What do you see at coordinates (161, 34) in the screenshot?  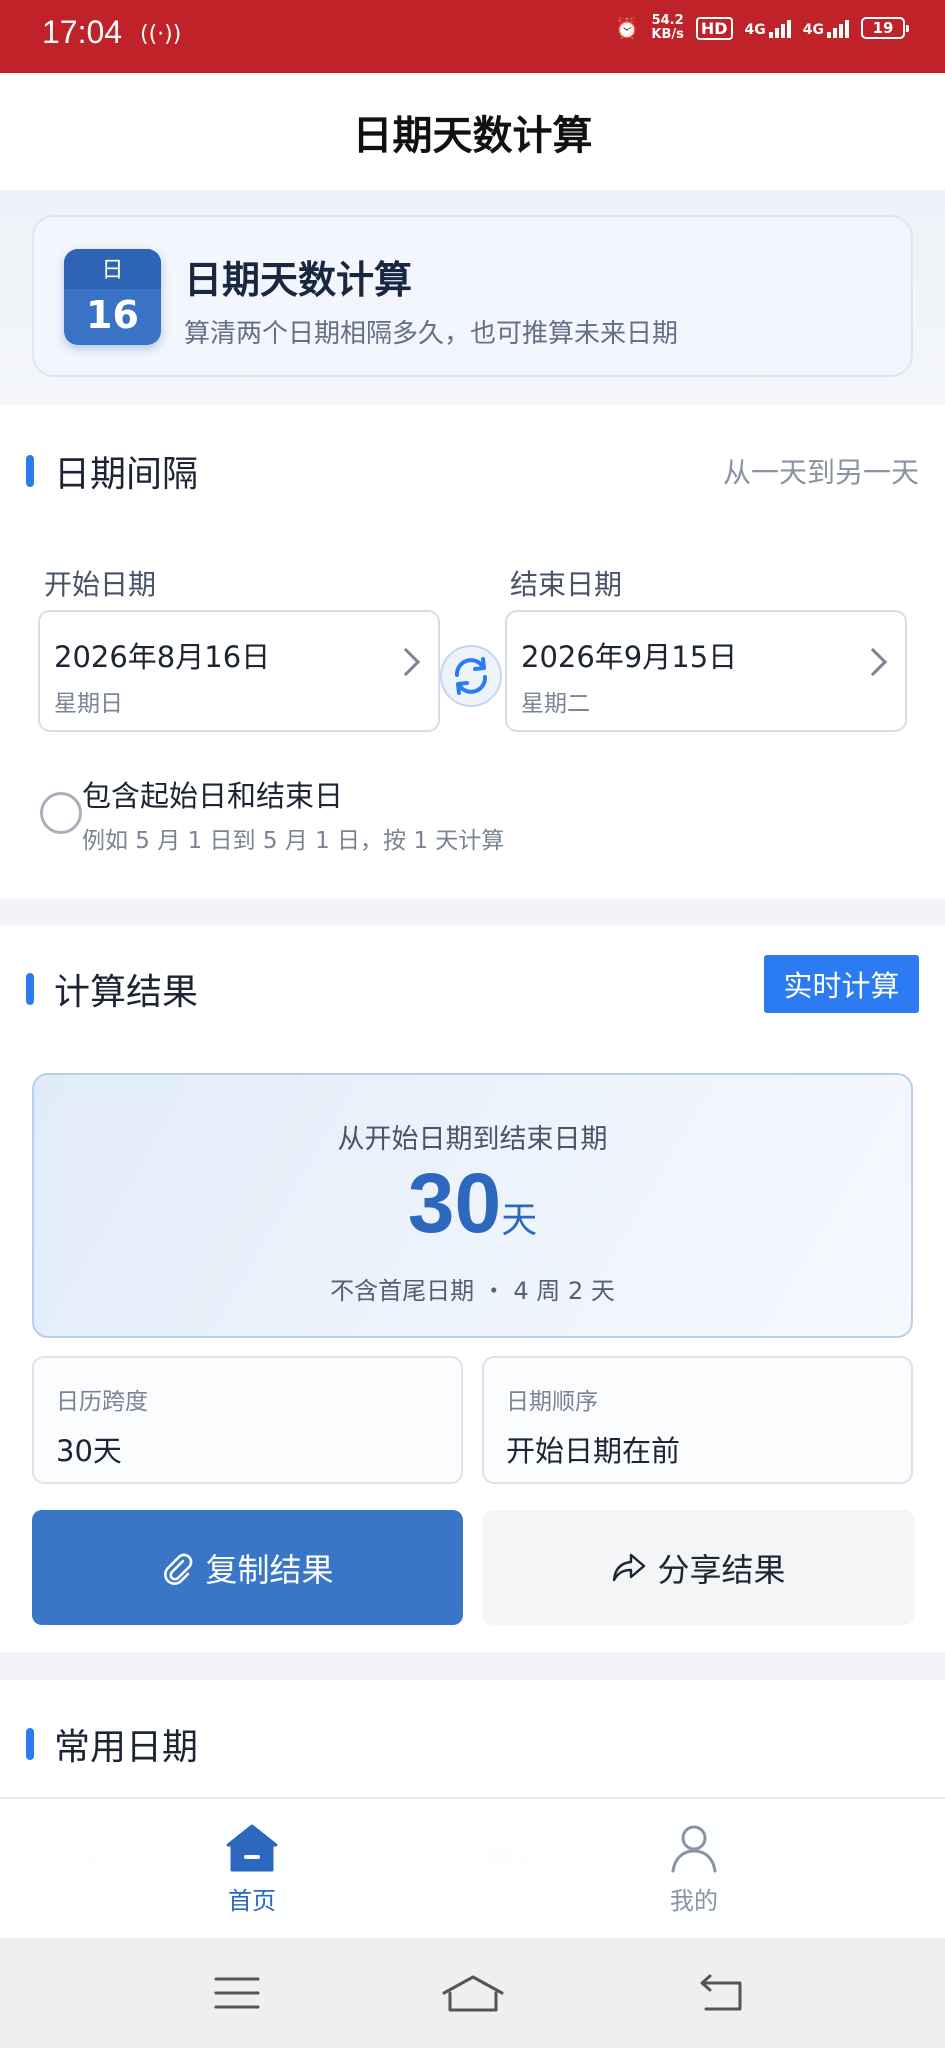 I see `nfc-icon: ((·))` at bounding box center [161, 34].